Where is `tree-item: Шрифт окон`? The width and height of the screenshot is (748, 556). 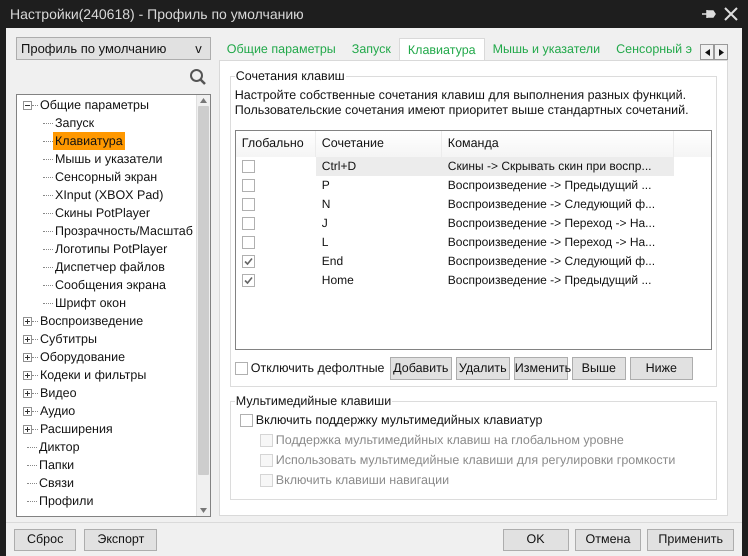
tree-item: Шрифт окон is located at coordinates (90, 303).